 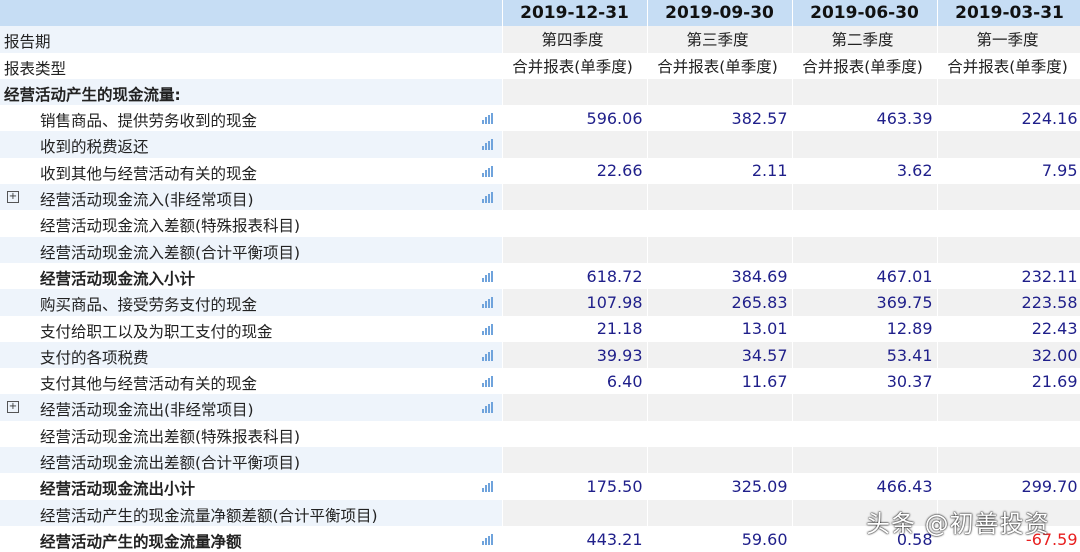 What do you see at coordinates (27, 42) in the screenshot?
I see `row-label-text: 报告期` at bounding box center [27, 42].